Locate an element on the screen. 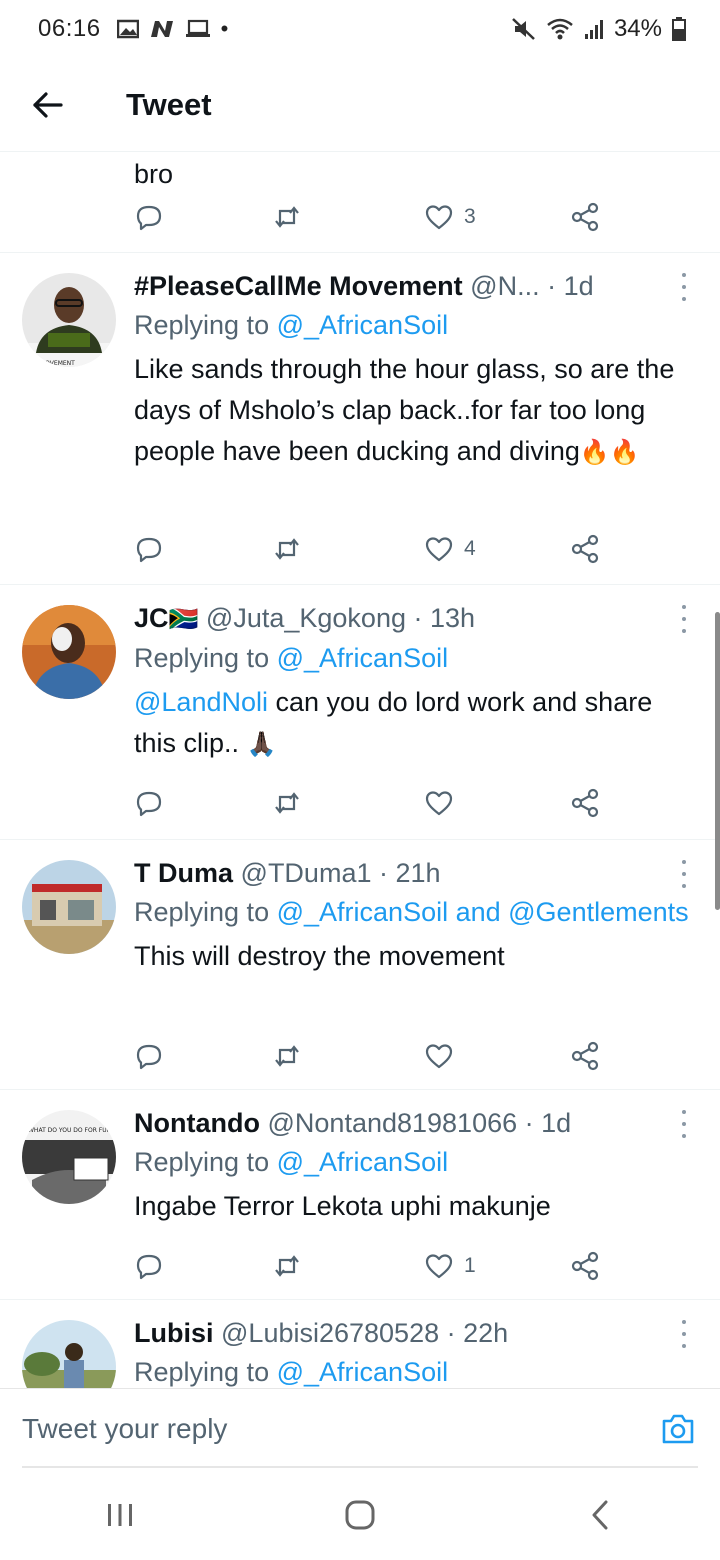 This screenshot has width=720, height=1560. like-button: 4 is located at coordinates (450, 549).